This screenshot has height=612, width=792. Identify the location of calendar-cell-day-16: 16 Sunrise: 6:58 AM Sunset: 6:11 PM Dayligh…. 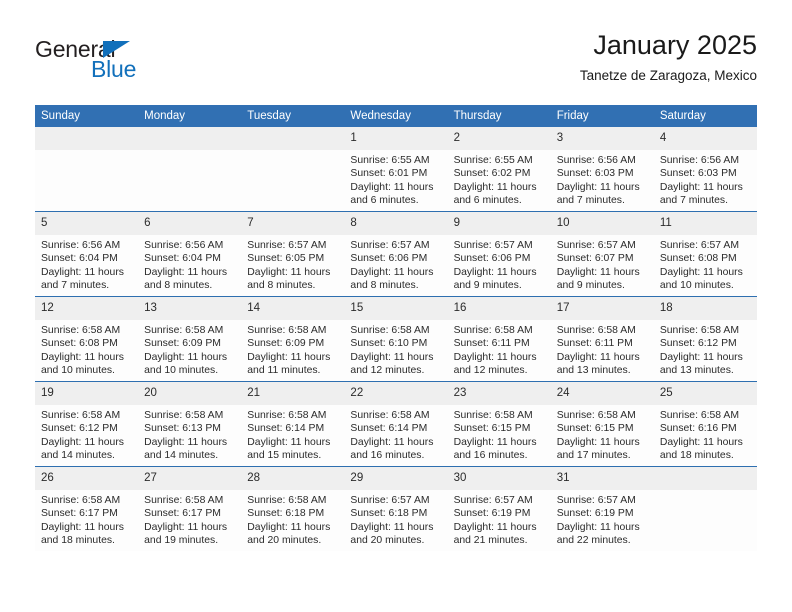
(499, 339).